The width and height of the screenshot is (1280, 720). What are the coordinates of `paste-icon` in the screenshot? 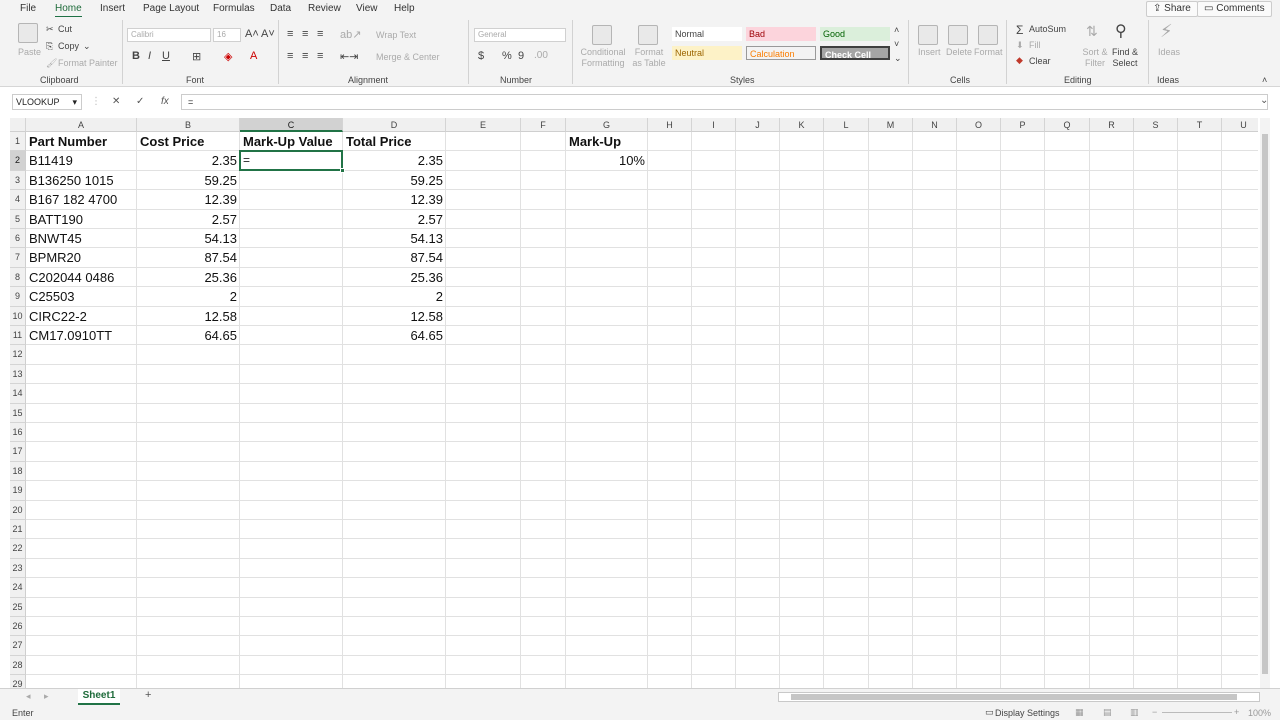 It's located at (28, 33).